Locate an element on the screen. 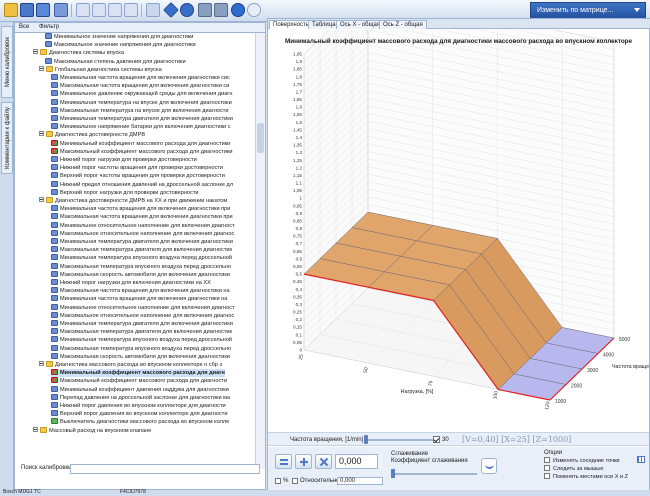 Image resolution: width=650 pixels, height=496 pixels. option-follow-mouse-checkbox is located at coordinates (547, 468).